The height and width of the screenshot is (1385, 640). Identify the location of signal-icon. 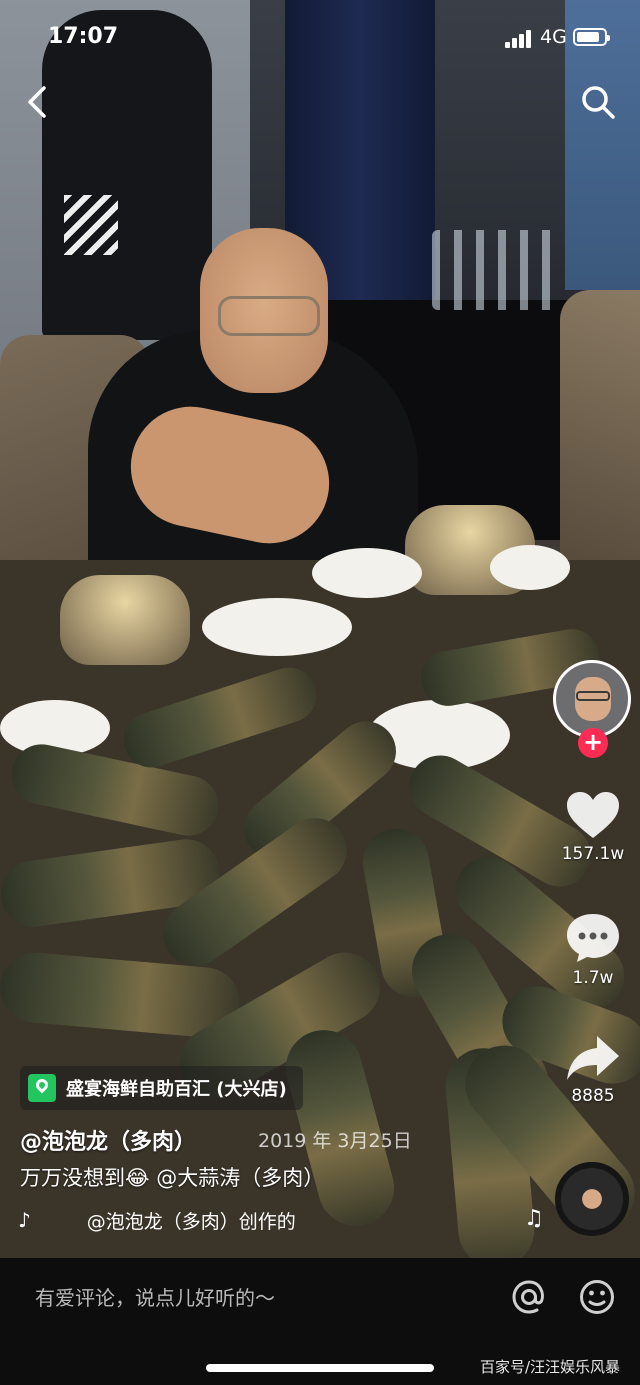
(520, 39).